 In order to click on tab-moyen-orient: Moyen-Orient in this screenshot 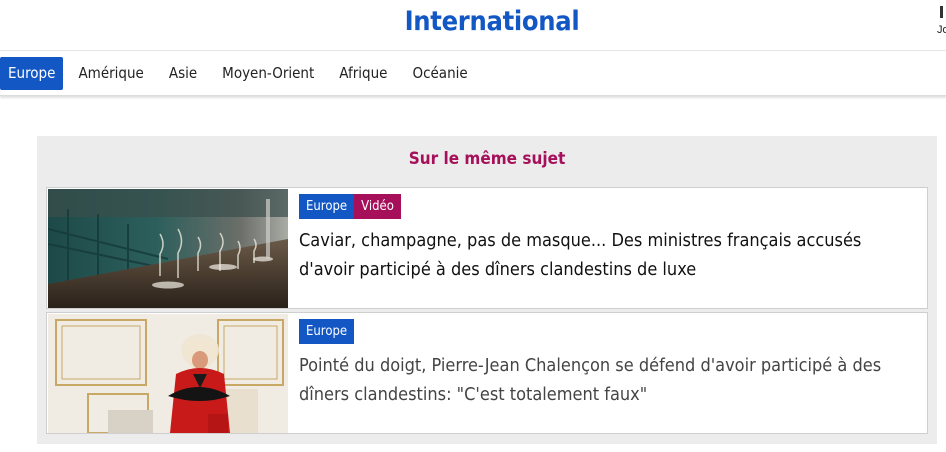, I will do `click(268, 73)`.